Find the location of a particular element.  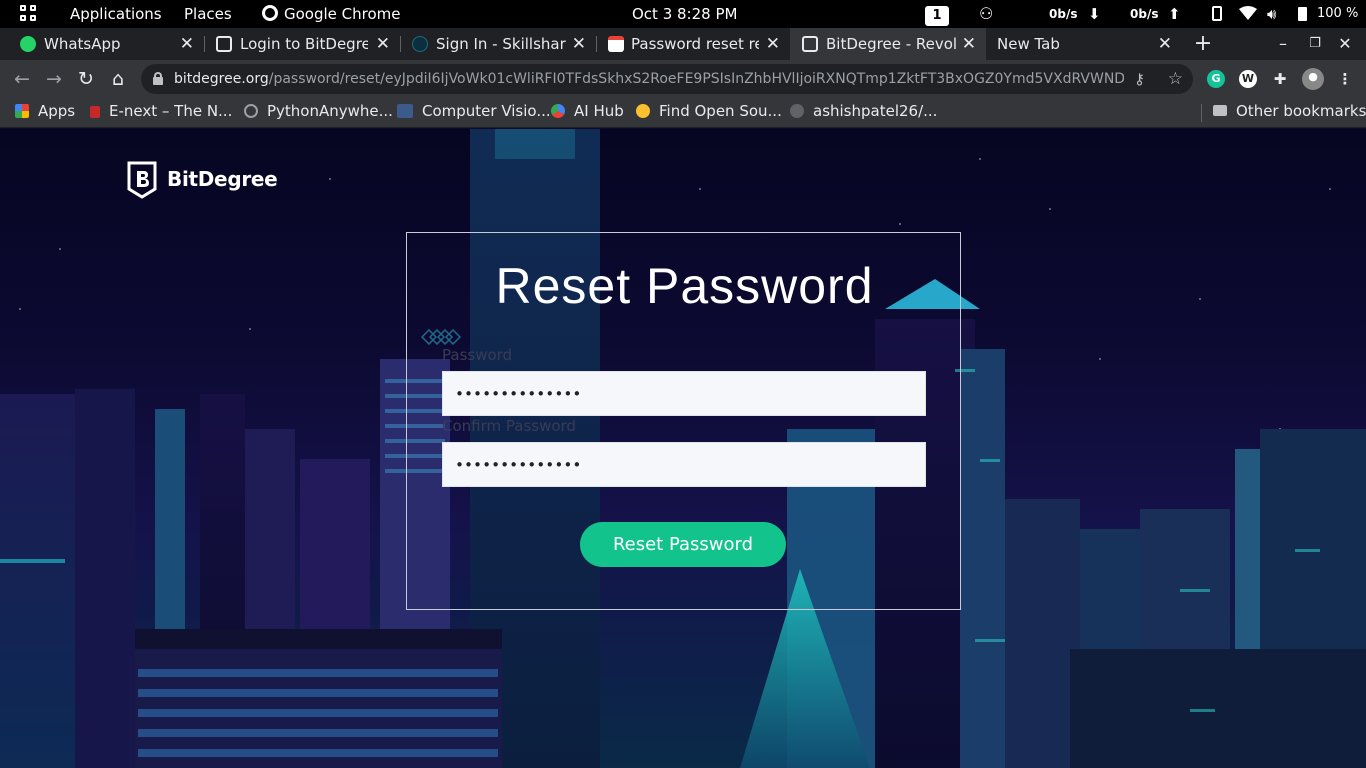

people-icon: ⚇ is located at coordinates (986, 14).